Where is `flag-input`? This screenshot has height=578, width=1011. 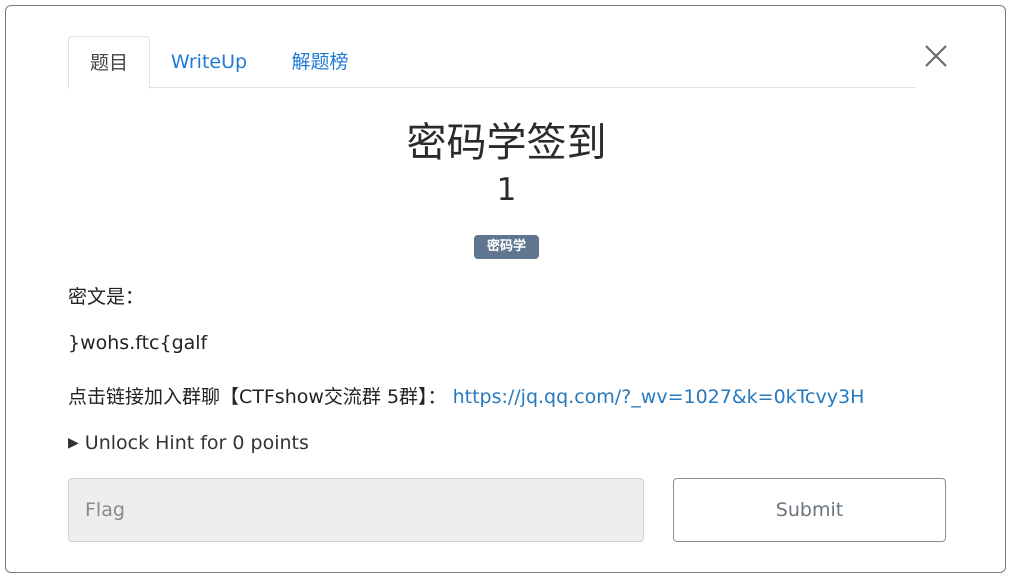
flag-input is located at coordinates (356, 510).